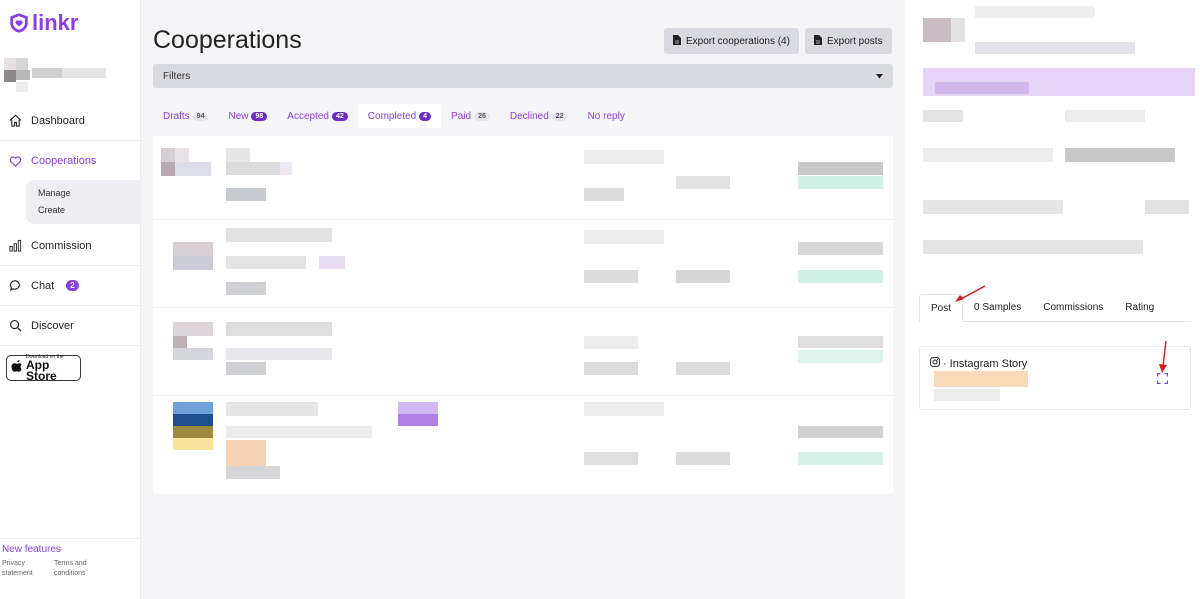  What do you see at coordinates (71, 549) in the screenshot?
I see `new-features-link: New features` at bounding box center [71, 549].